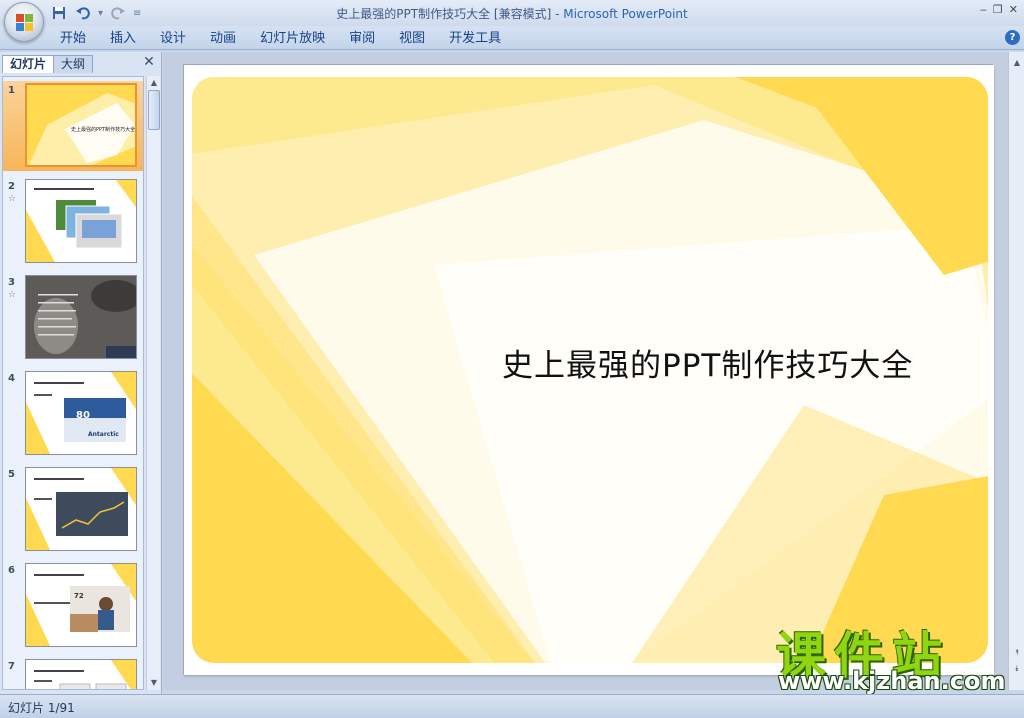 Image resolution: width=1024 pixels, height=718 pixels. What do you see at coordinates (292, 39) in the screenshot?
I see `tab-slide-show: 幻灯片放映` at bounding box center [292, 39].